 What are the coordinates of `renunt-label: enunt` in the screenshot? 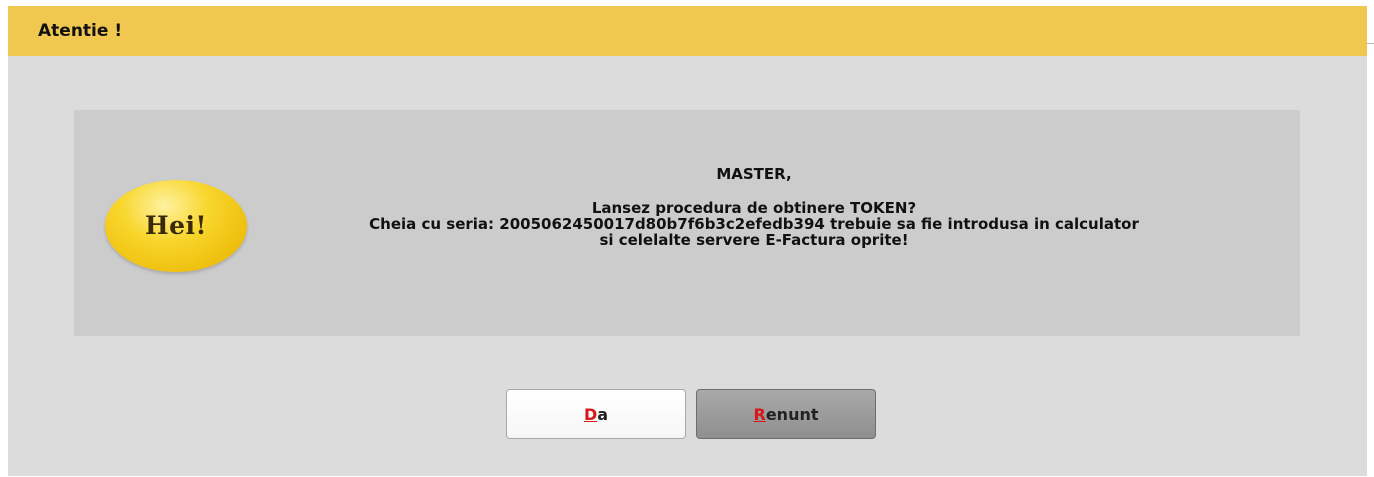 It's located at (792, 414).